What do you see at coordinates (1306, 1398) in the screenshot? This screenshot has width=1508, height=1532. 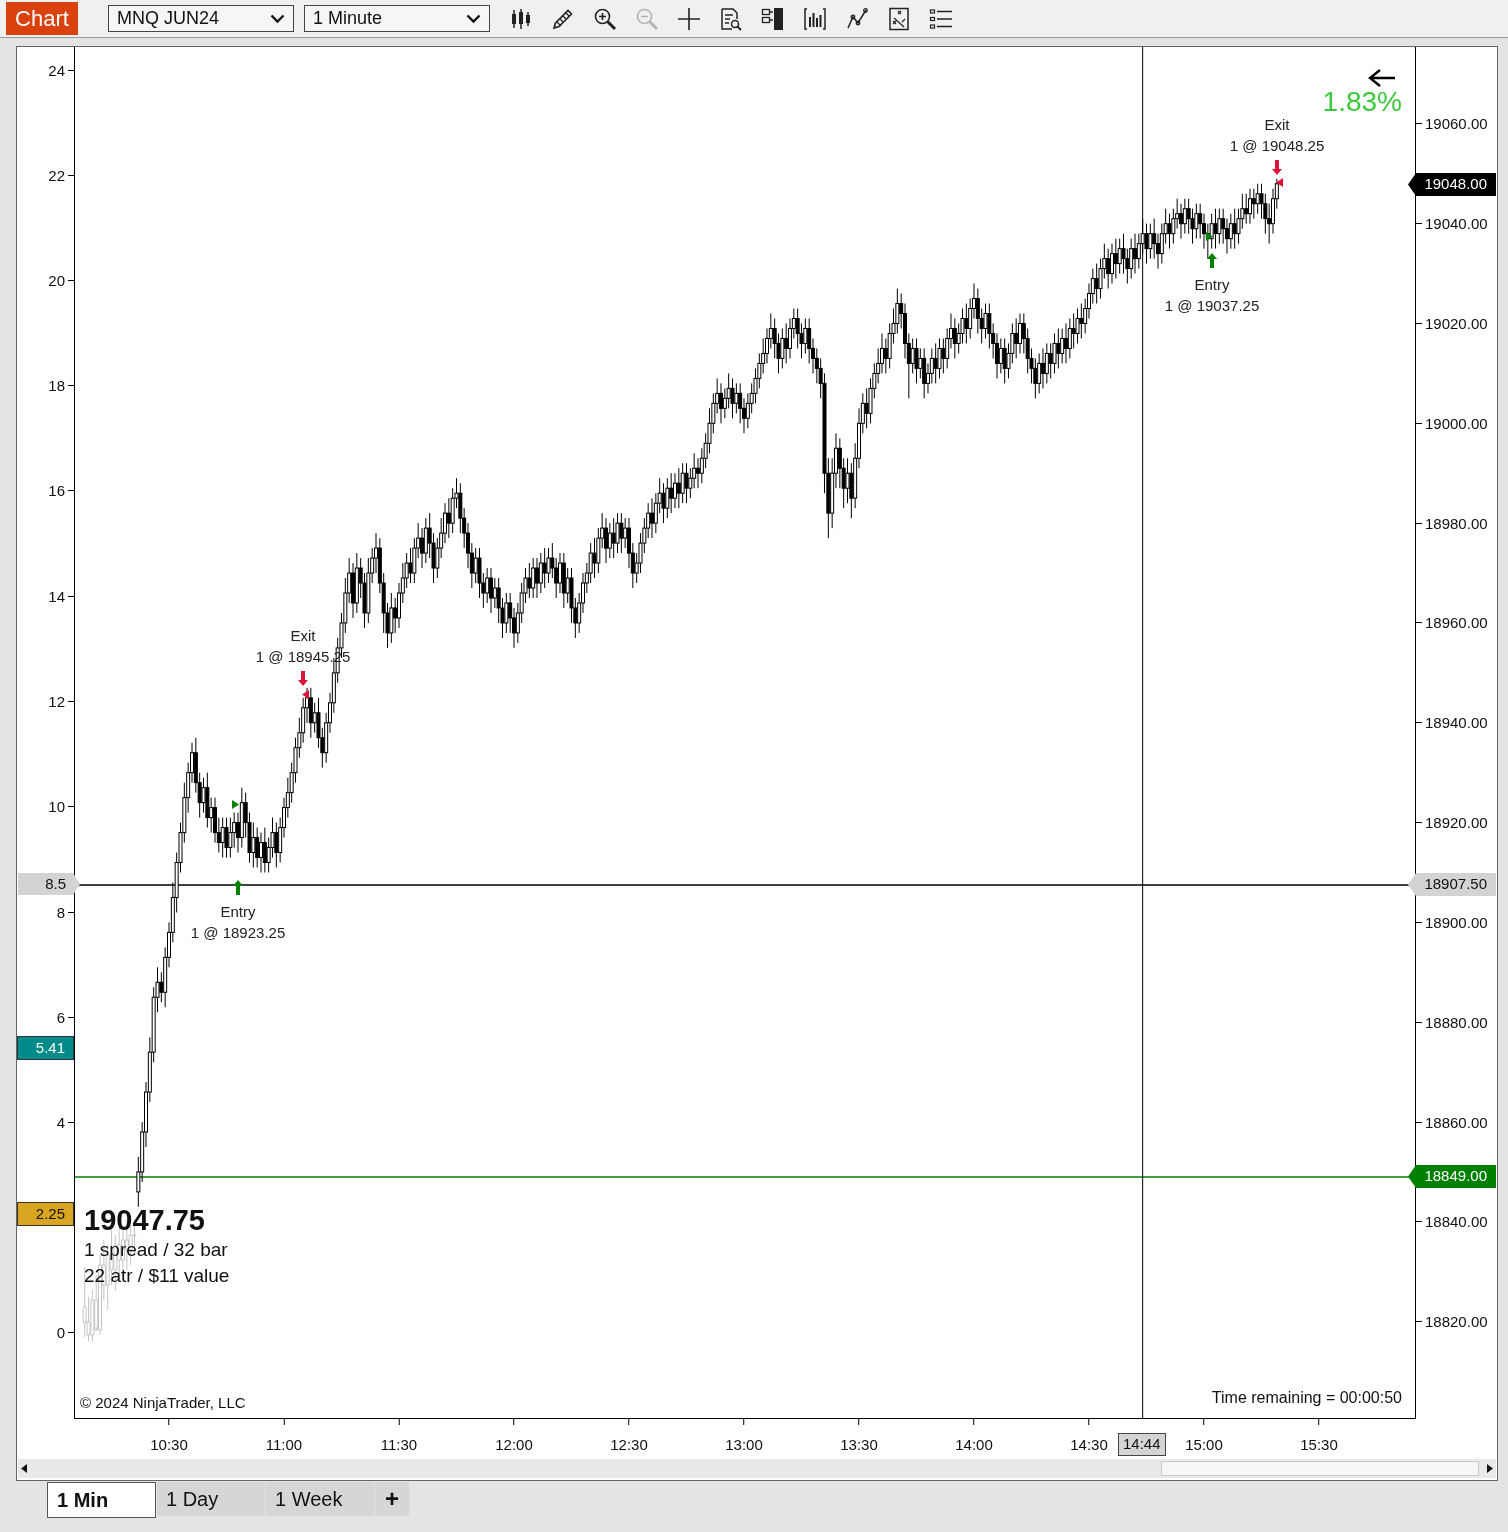 I see `time-remaining-text: Time remaining = 00:00:50` at bounding box center [1306, 1398].